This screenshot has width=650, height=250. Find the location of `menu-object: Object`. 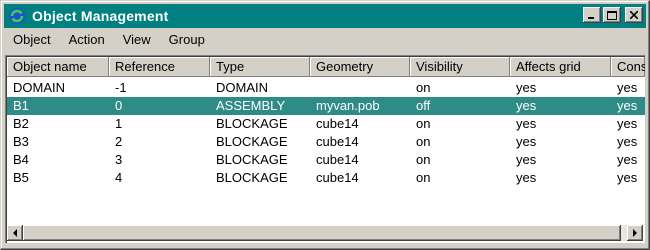

menu-object: Object is located at coordinates (32, 40).